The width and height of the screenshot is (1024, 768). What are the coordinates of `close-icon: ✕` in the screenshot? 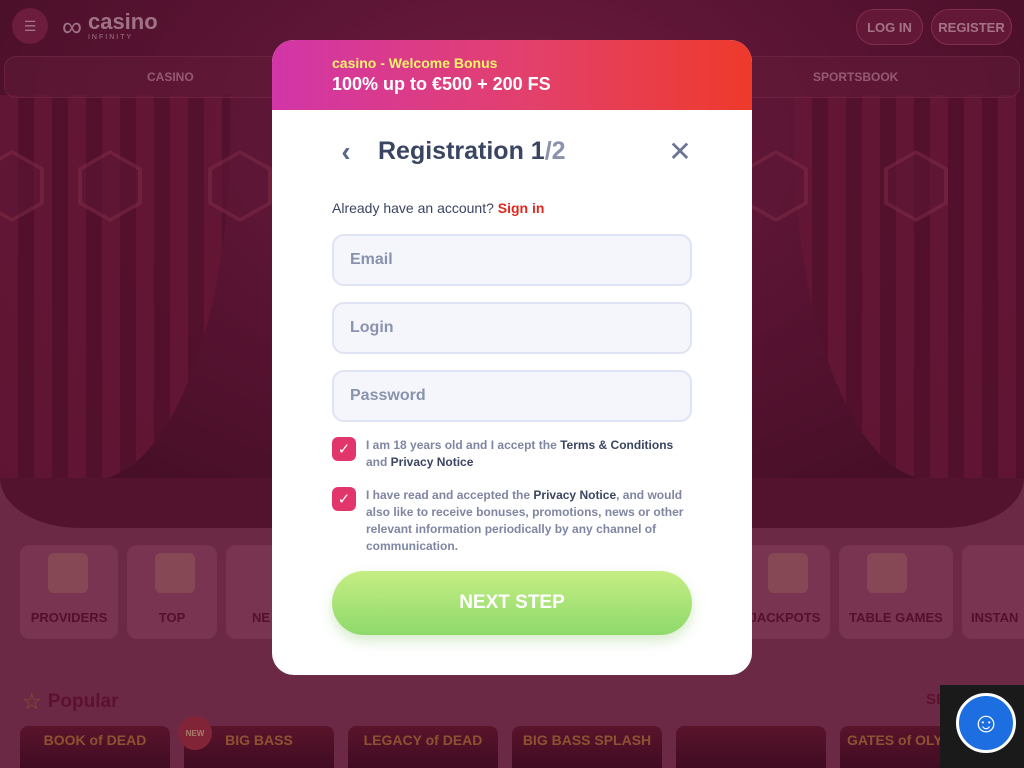 It's located at (680, 152).